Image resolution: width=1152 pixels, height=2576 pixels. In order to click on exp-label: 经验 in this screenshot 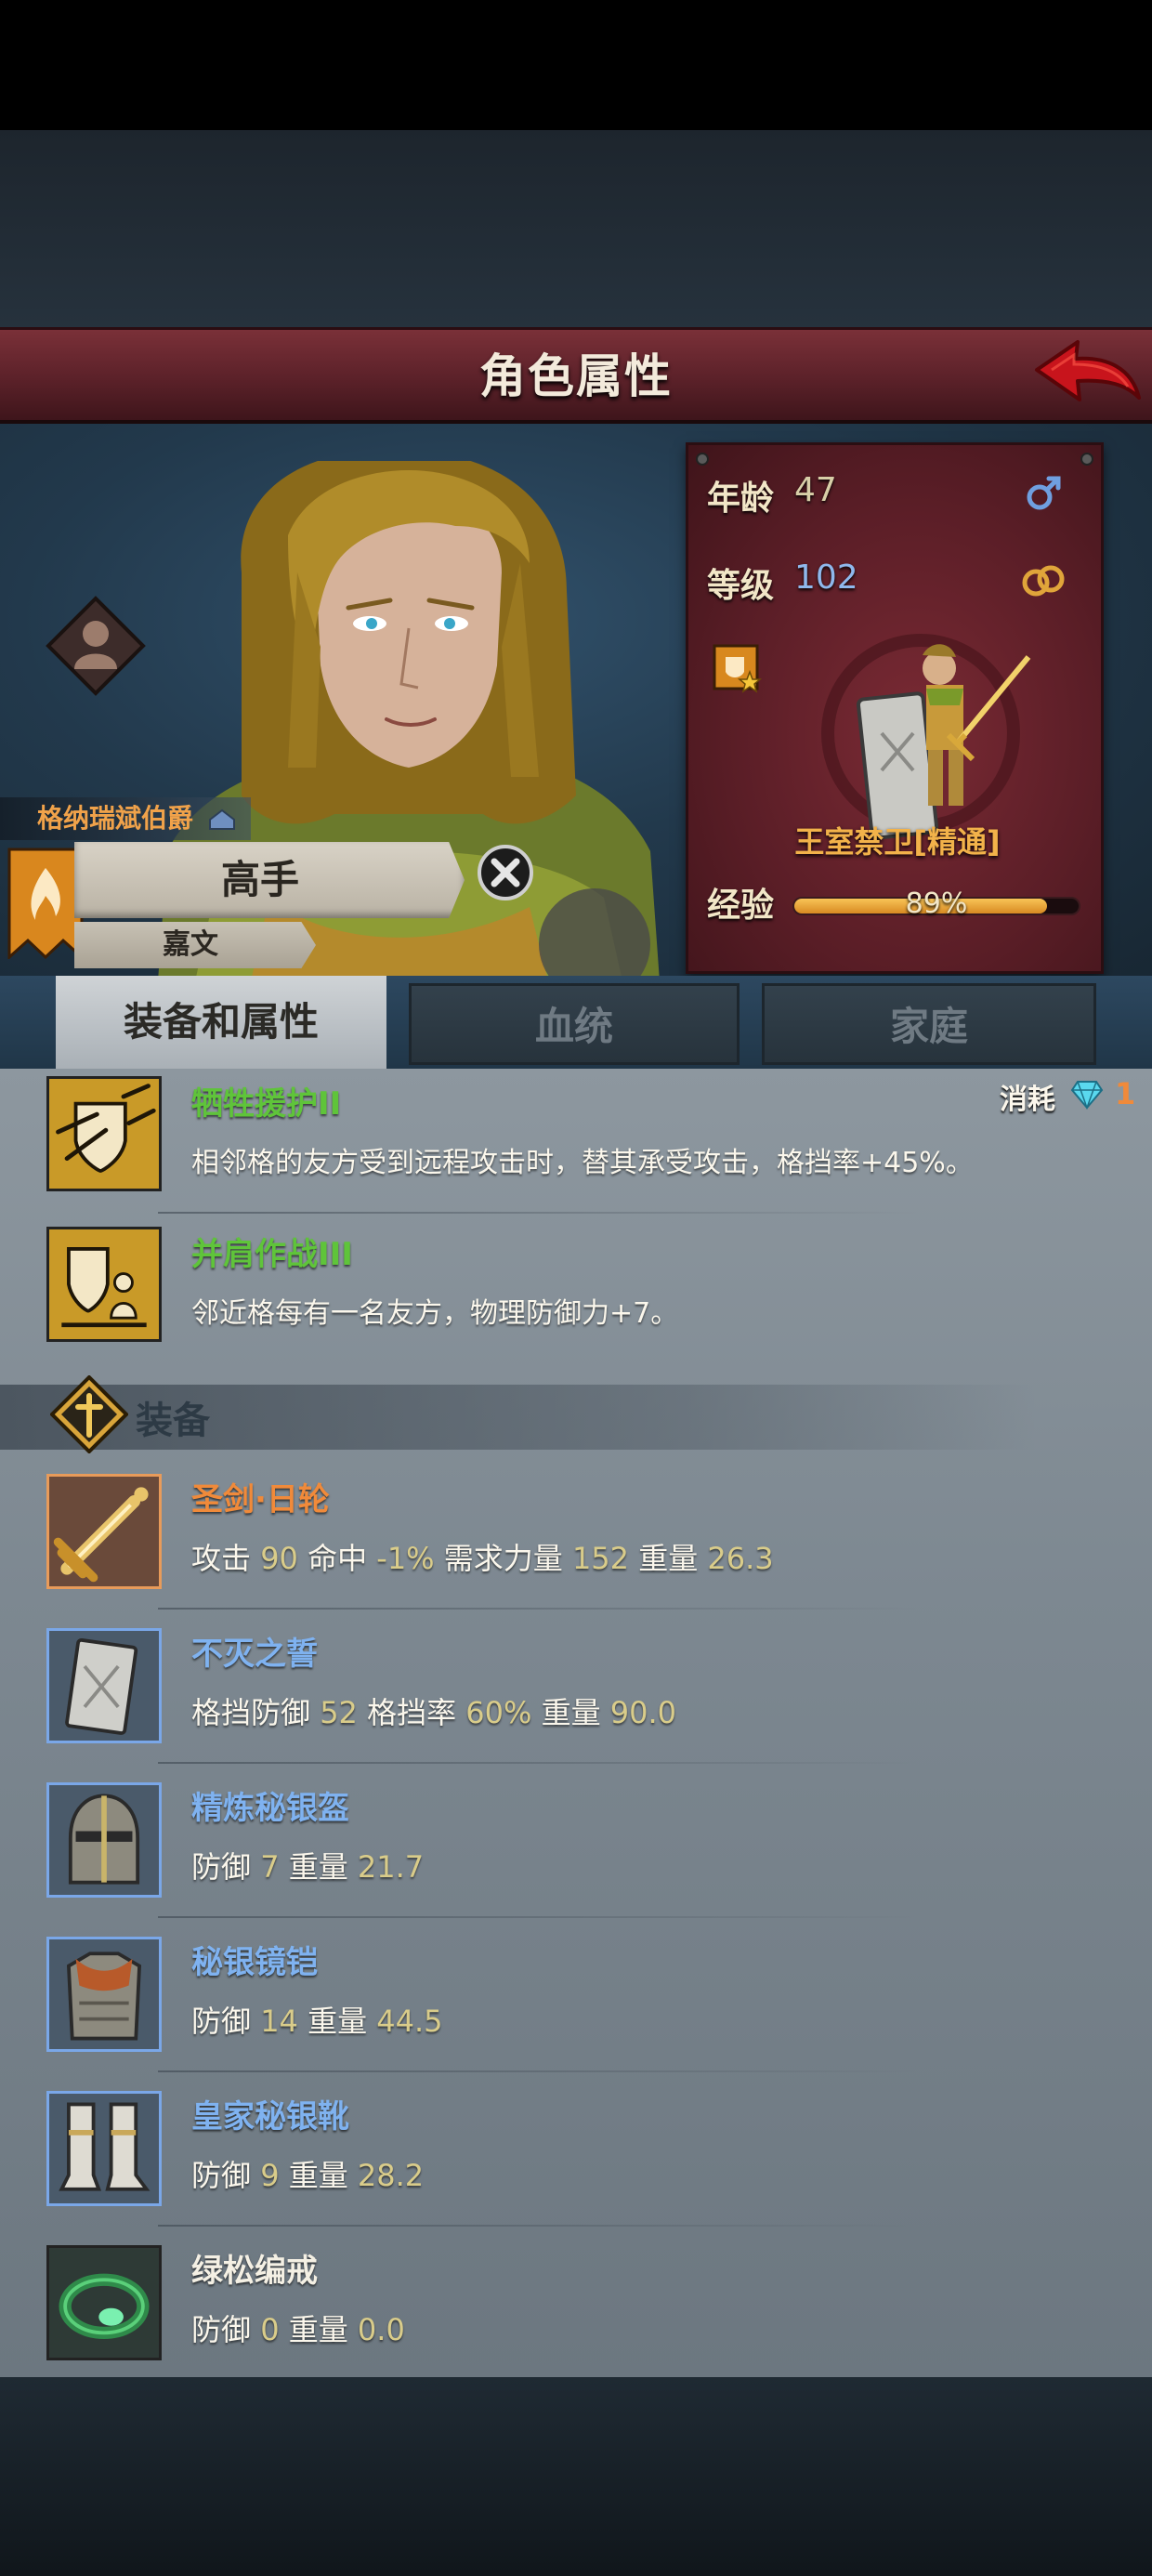, I will do `click(741, 906)`.